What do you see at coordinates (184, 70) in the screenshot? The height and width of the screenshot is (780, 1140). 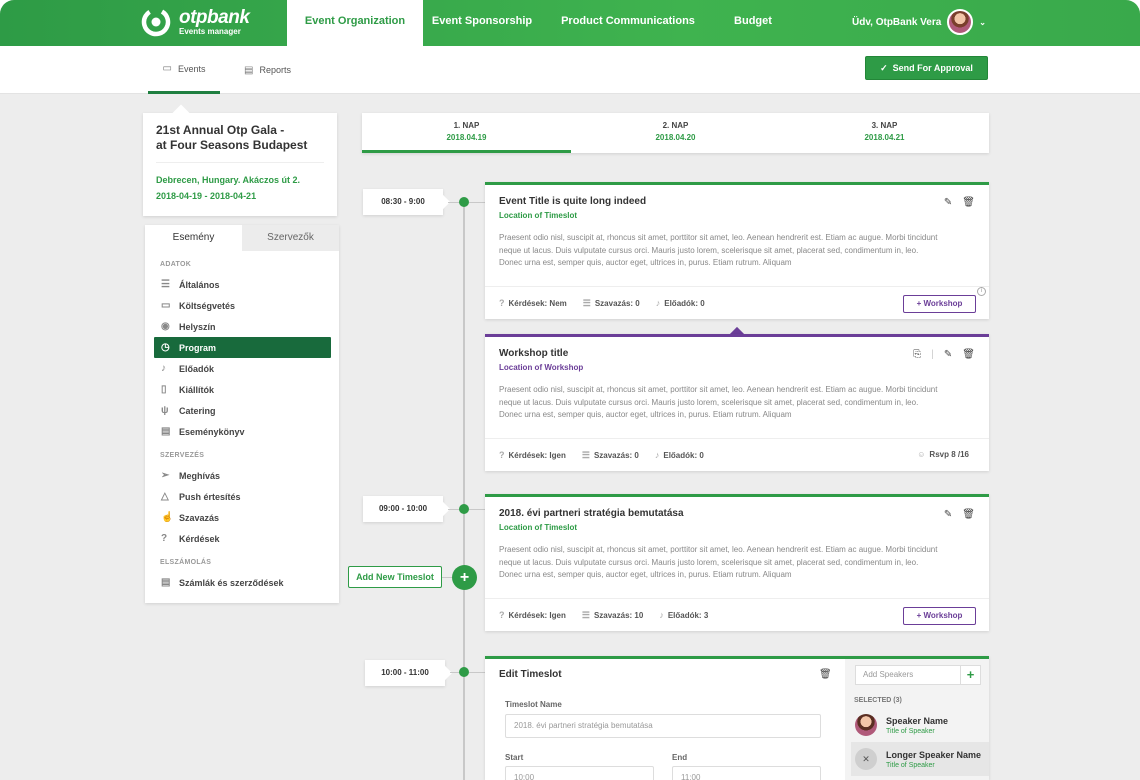 I see `subtab-events: ▭ Events` at bounding box center [184, 70].